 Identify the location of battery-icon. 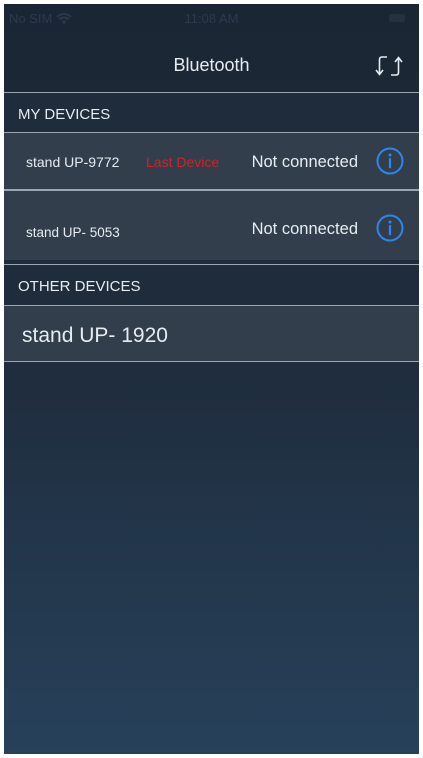
(397, 18).